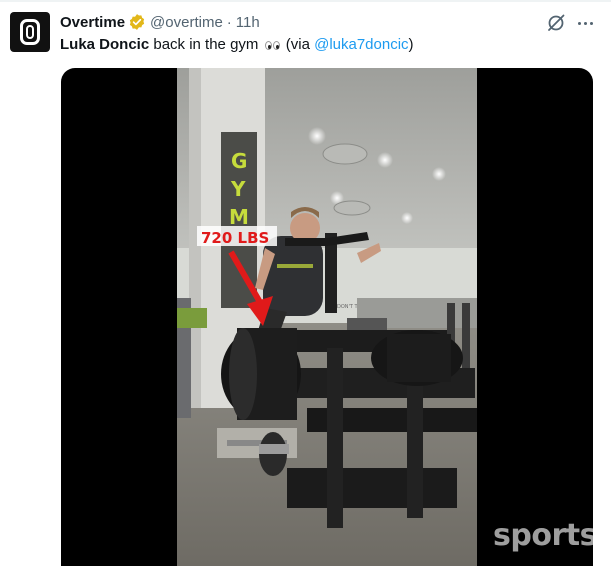 The image size is (611, 566). I want to click on overtime-logo-icon, so click(30, 32).